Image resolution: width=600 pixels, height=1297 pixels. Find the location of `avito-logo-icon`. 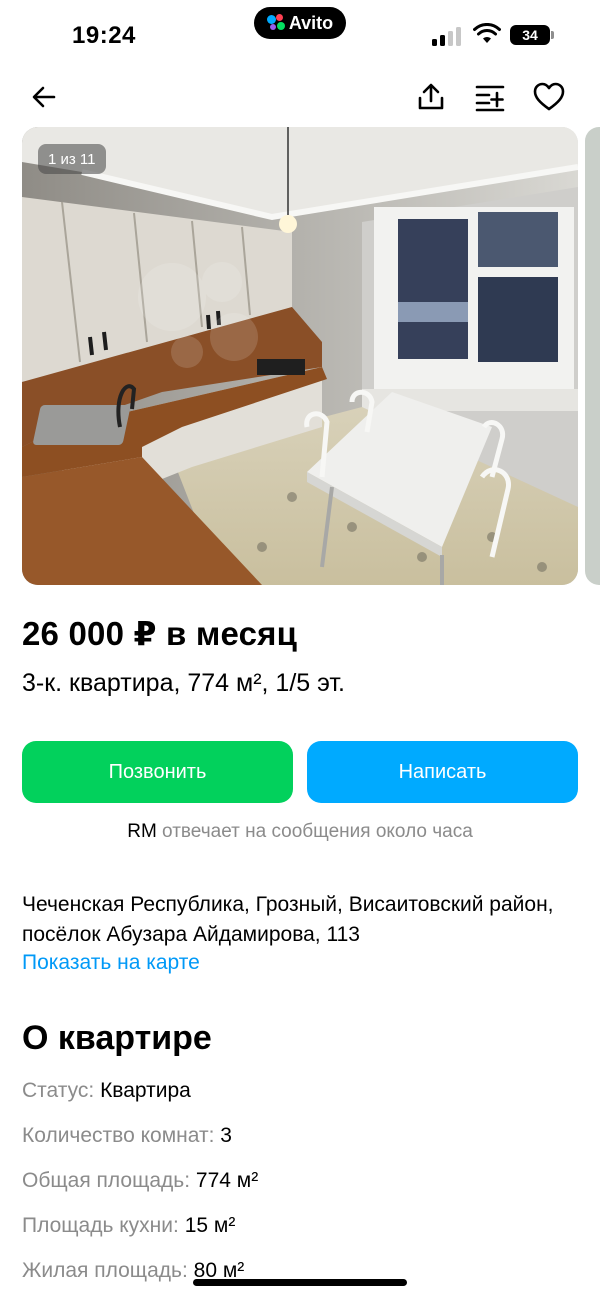

avito-logo-icon is located at coordinates (275, 23).